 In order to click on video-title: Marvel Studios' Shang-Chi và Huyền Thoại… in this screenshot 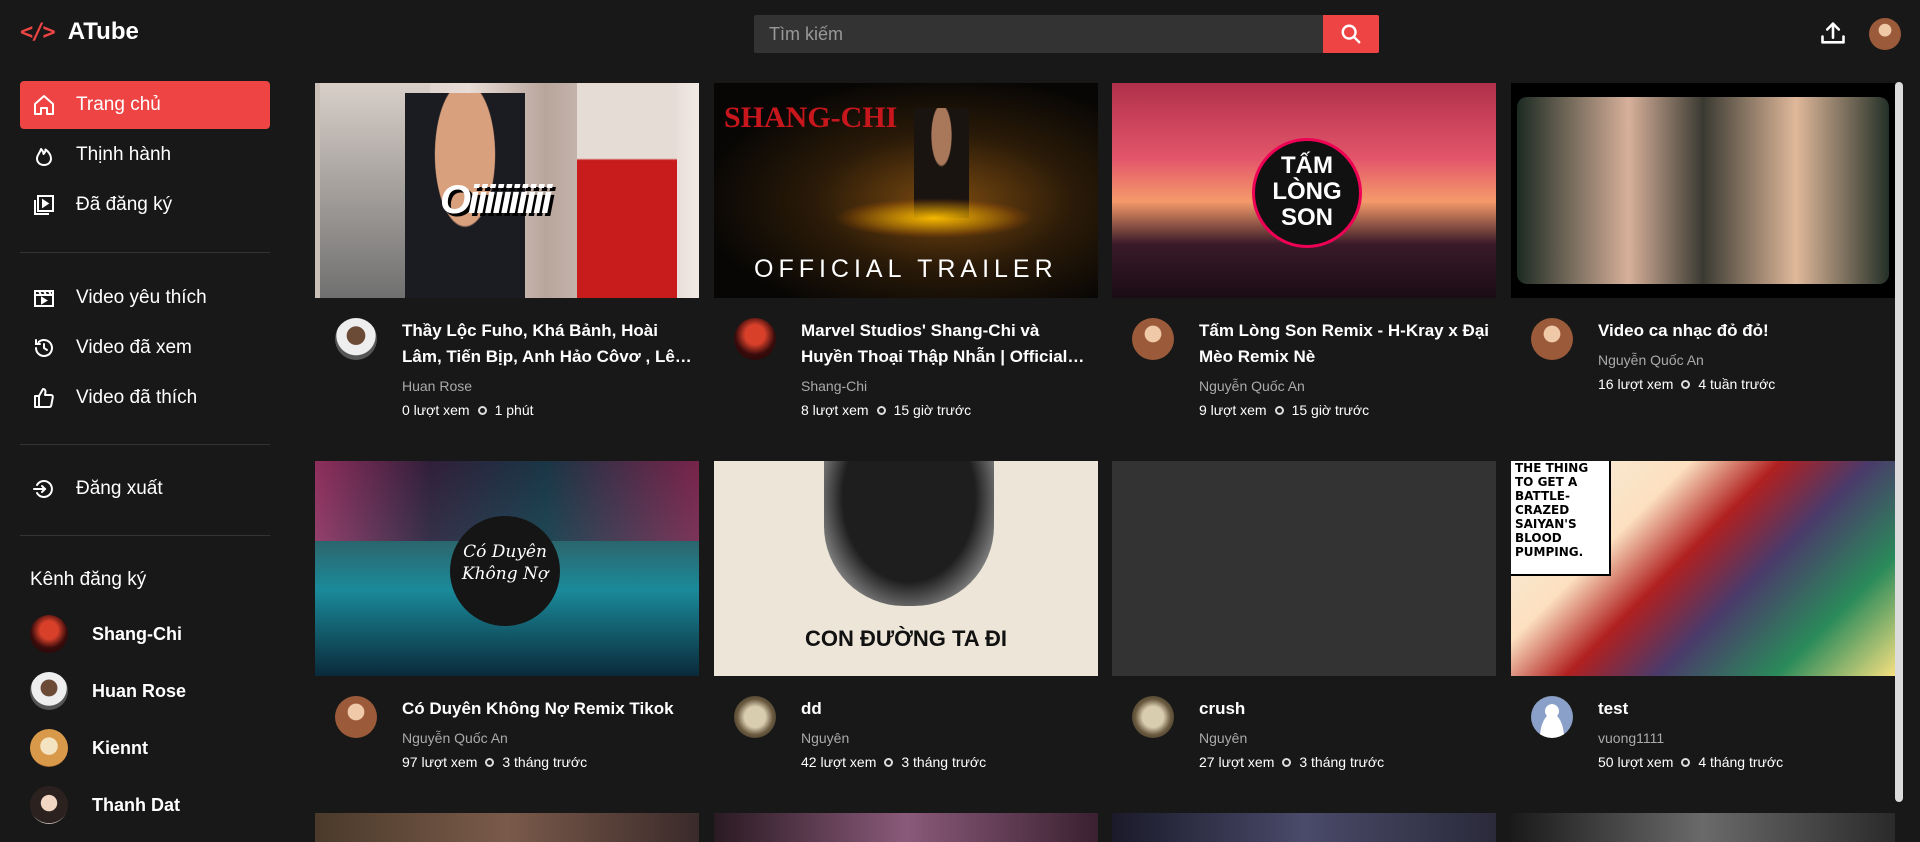, I will do `click(946, 344)`.